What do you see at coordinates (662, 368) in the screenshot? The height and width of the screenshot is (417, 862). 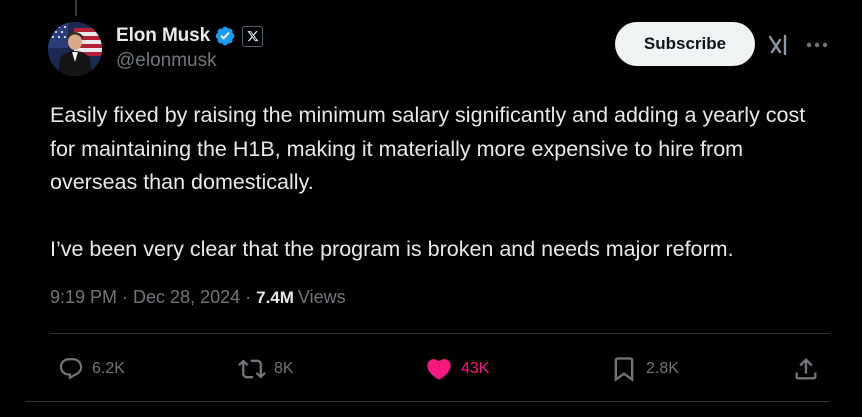 I see `bookmark-count: 2.8K` at bounding box center [662, 368].